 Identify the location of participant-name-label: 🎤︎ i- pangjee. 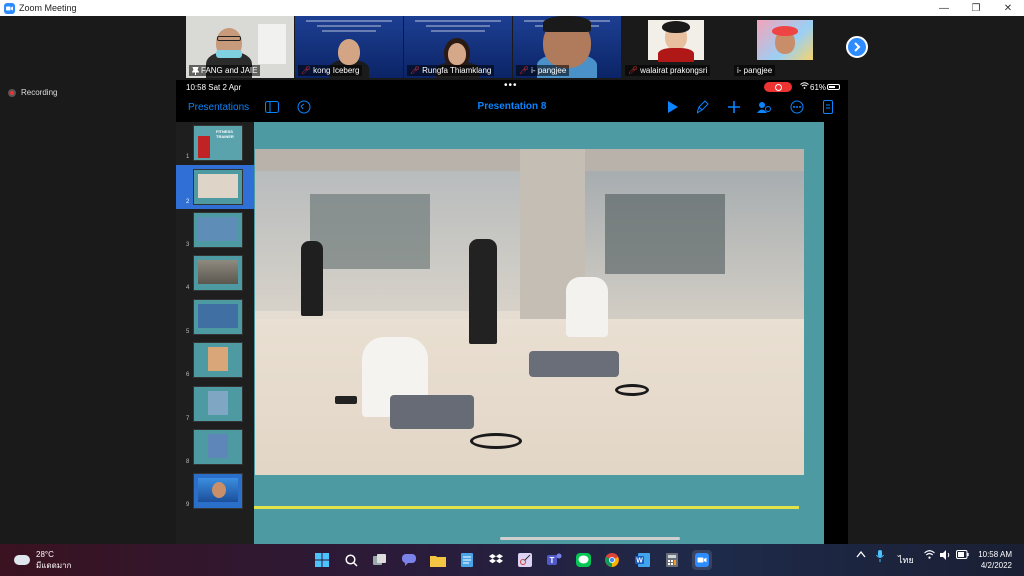
(543, 70).